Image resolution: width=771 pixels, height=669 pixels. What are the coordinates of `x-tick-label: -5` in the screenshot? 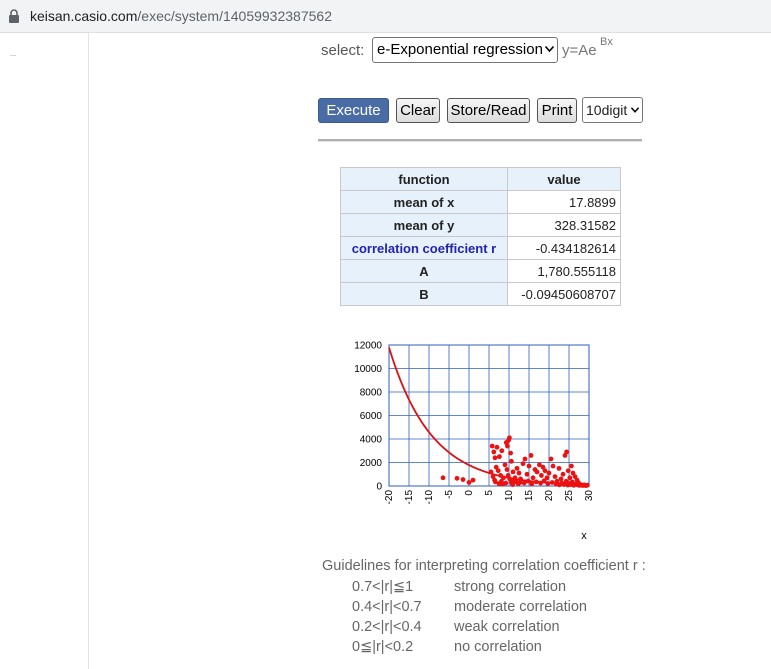 It's located at (449, 494).